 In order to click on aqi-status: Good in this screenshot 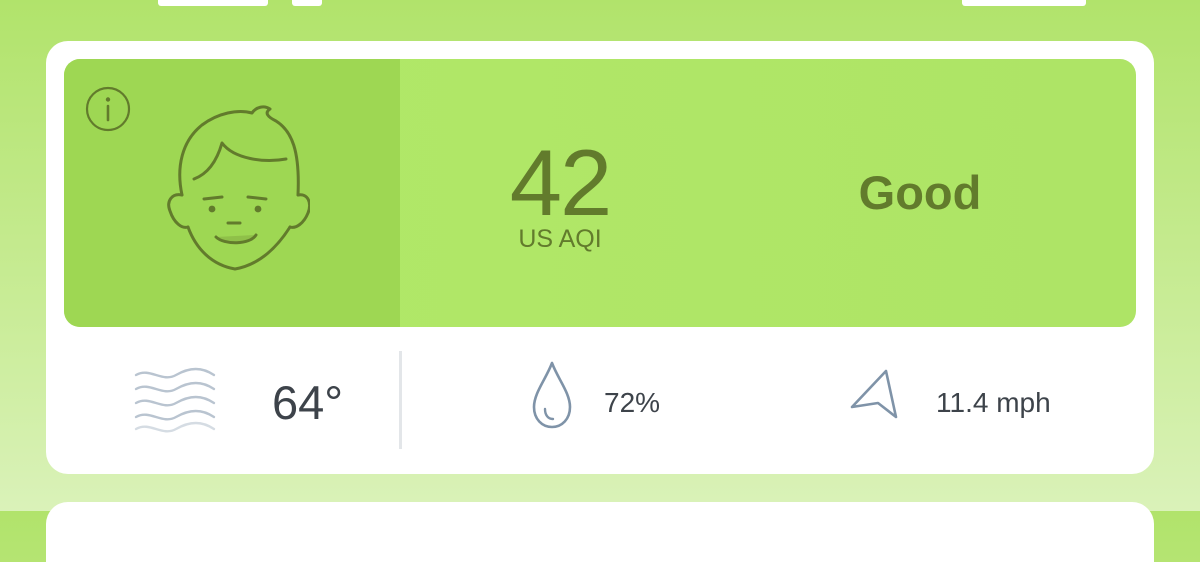, I will do `click(920, 192)`.